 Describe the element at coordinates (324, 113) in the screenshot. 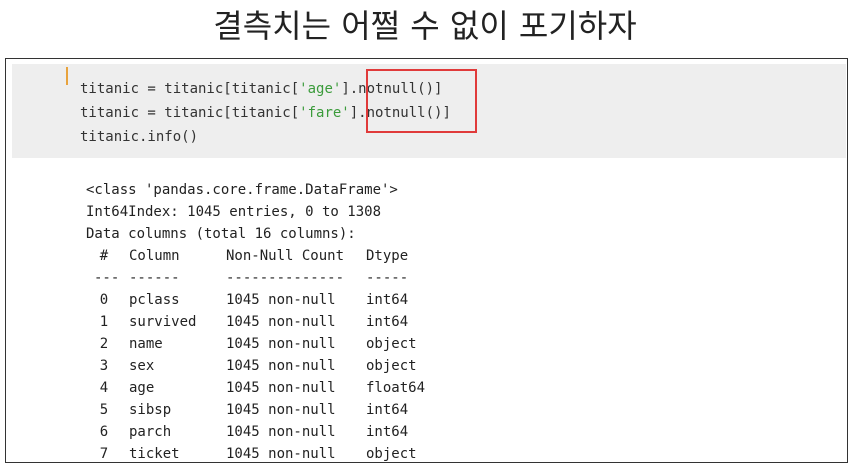

I see `code-string: 'fare'` at that location.